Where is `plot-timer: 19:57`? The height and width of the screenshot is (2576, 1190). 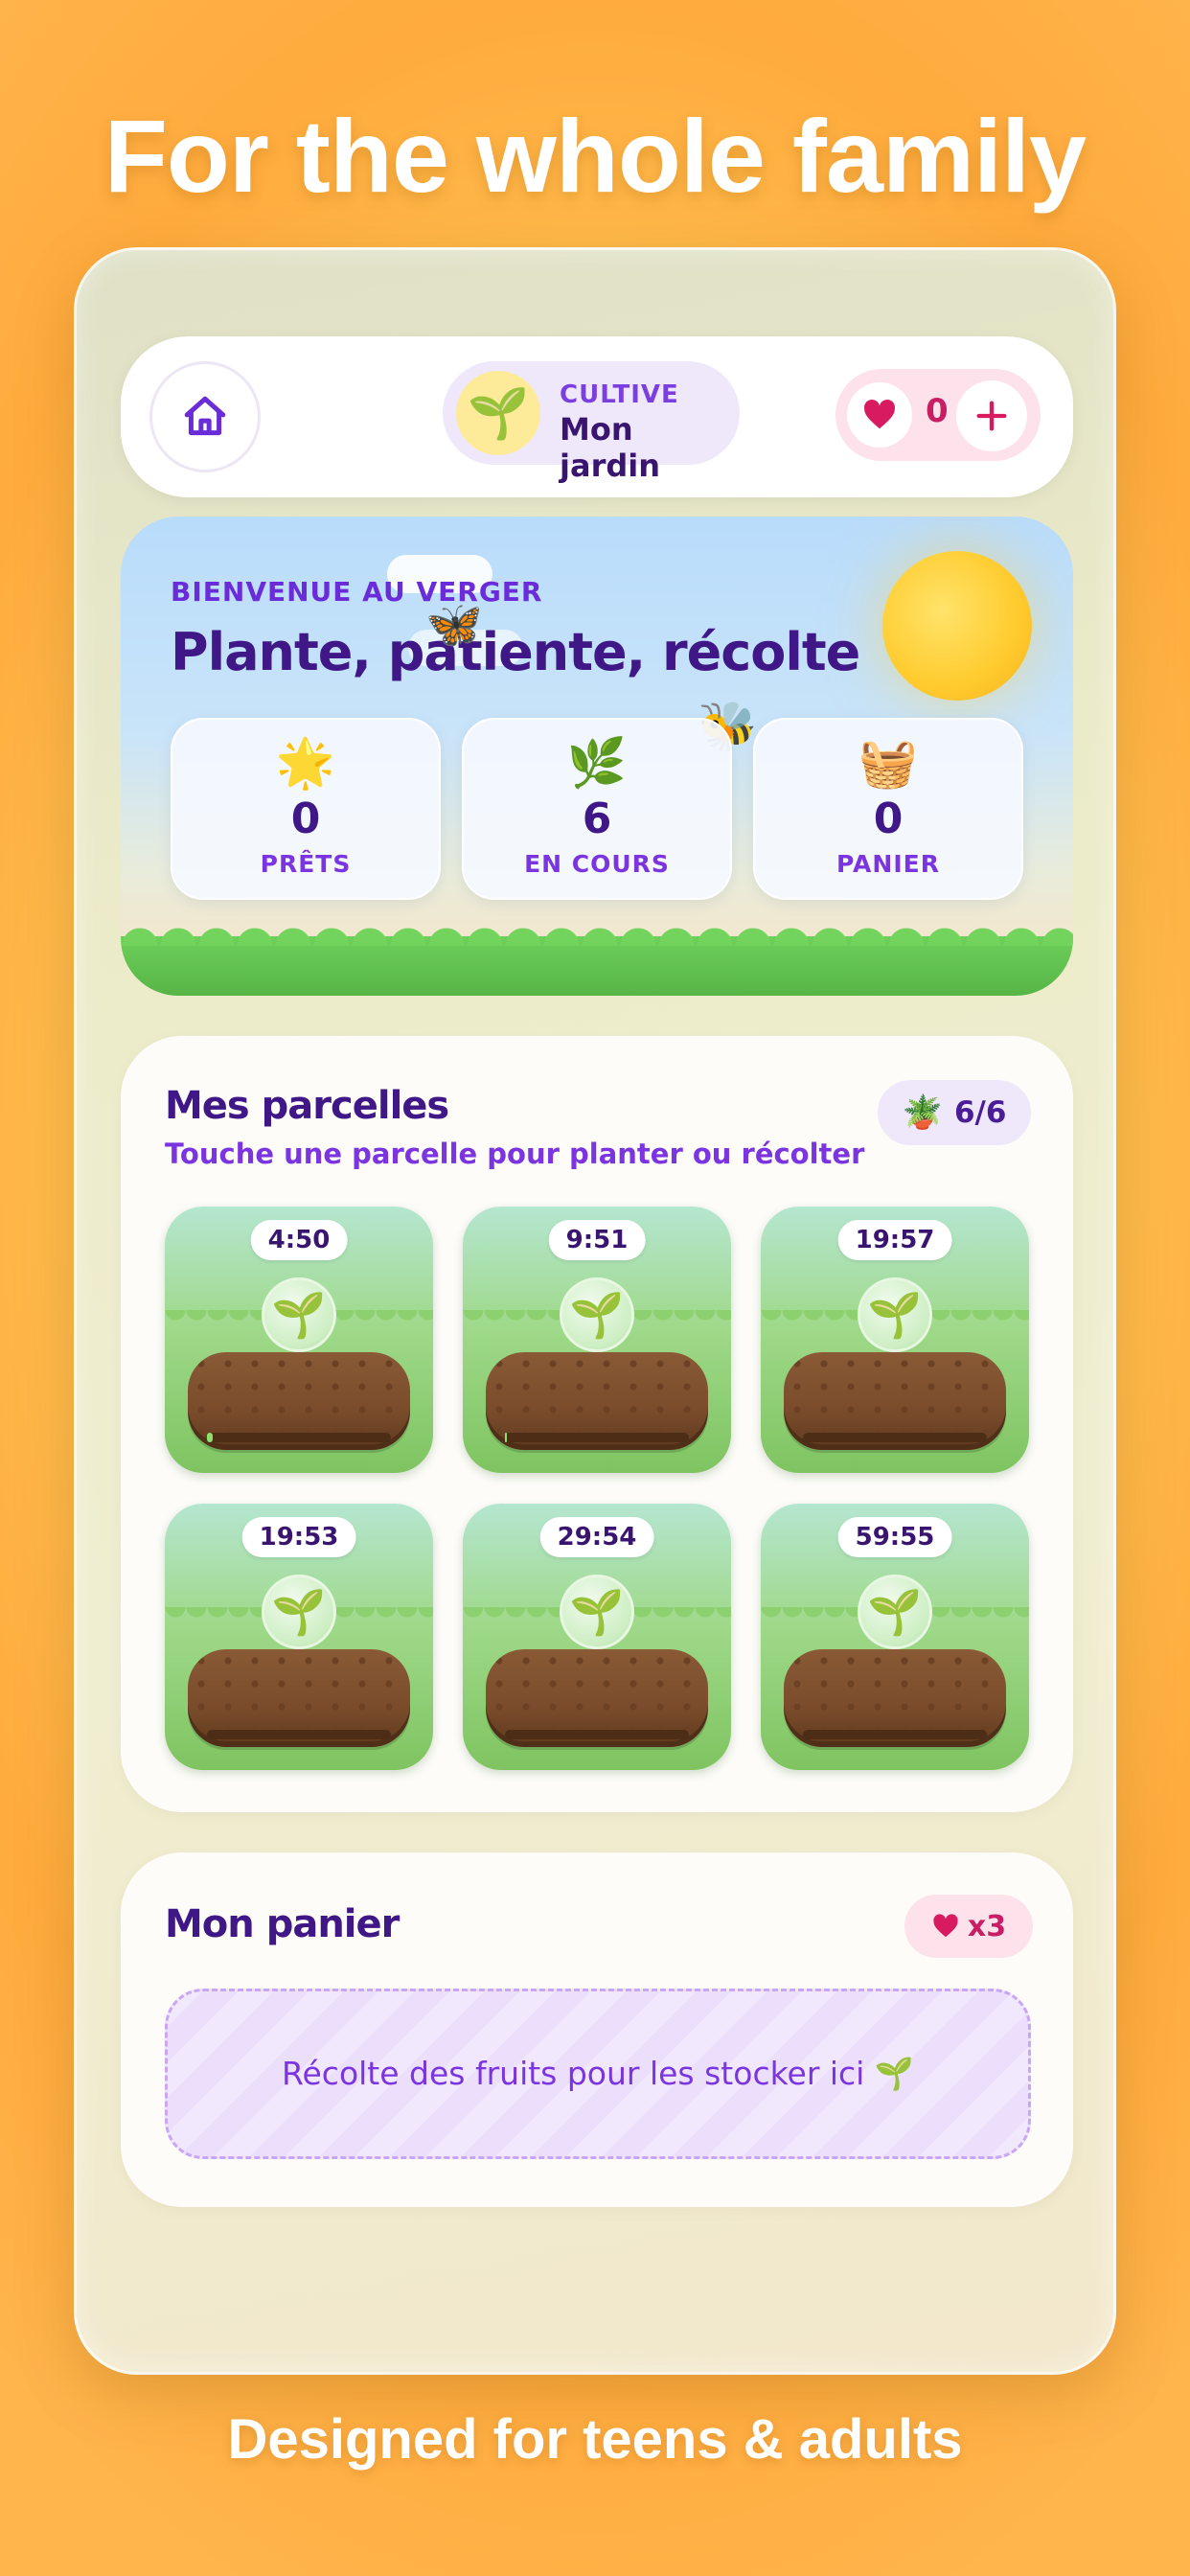
plot-timer: 19:57 is located at coordinates (895, 1240).